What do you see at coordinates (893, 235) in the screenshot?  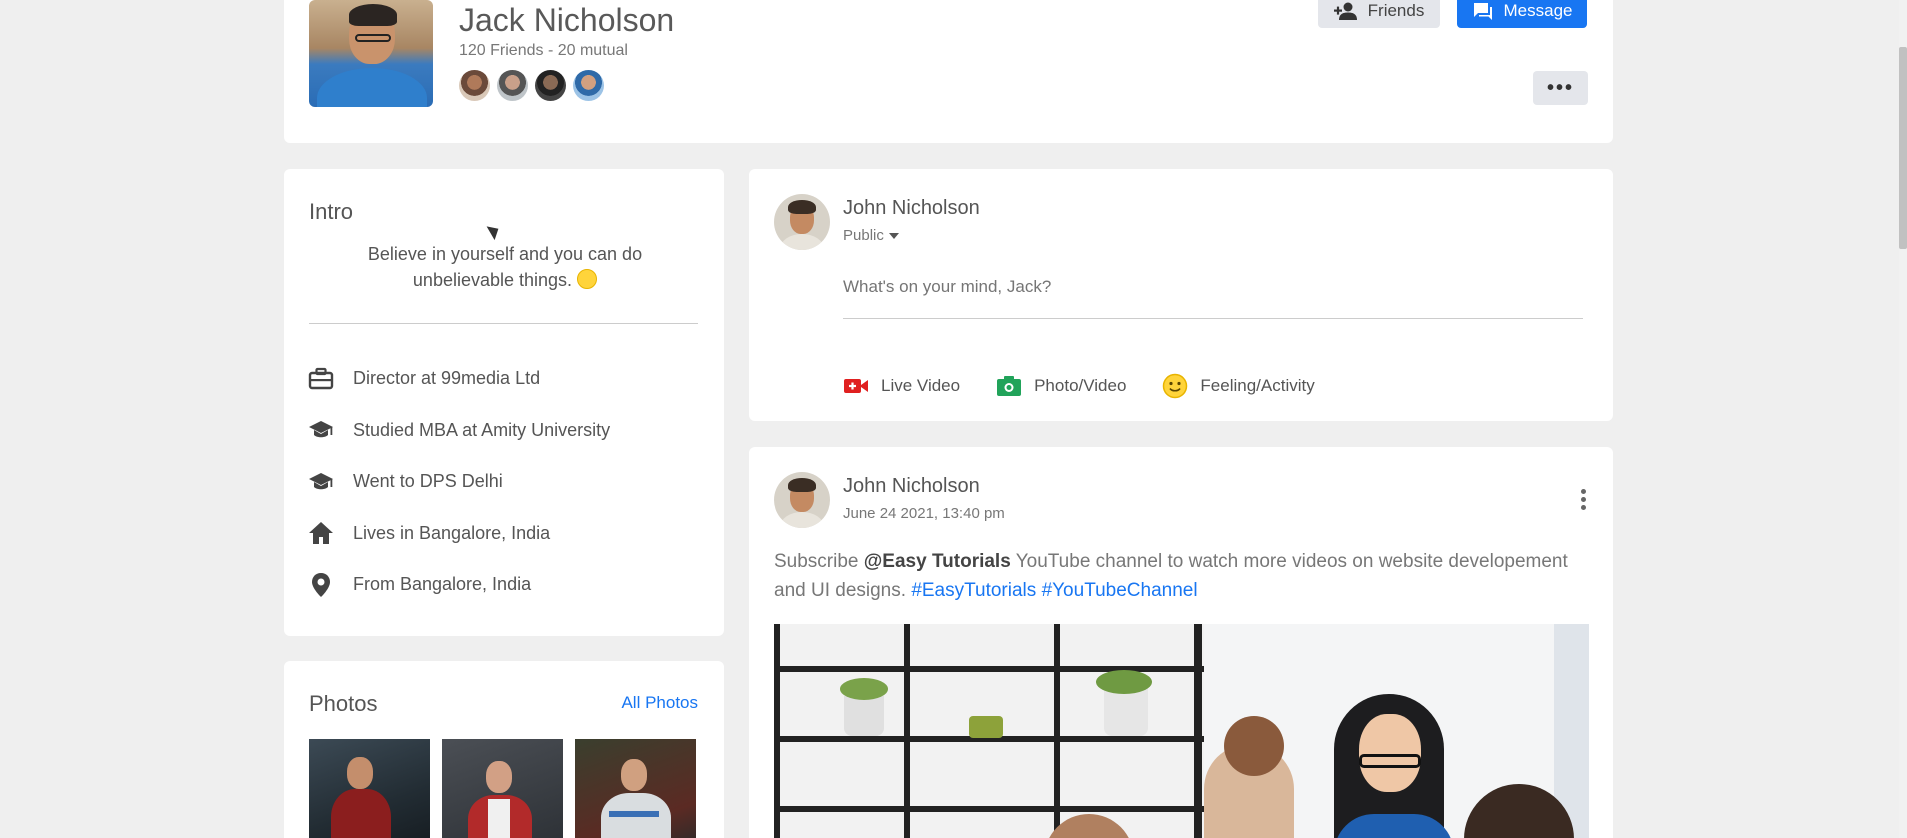 I see `caret-down-icon` at bounding box center [893, 235].